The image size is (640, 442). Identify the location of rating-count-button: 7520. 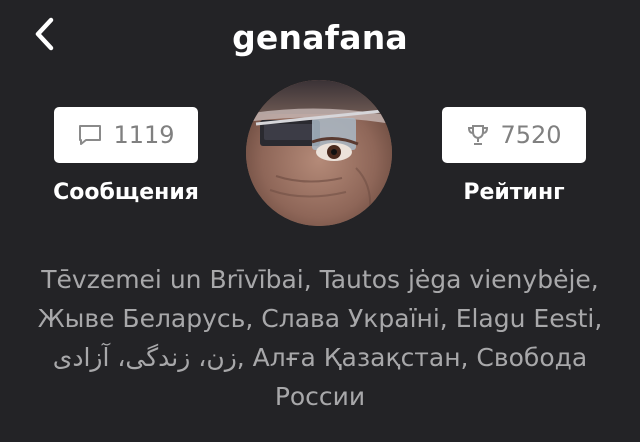
(514, 135).